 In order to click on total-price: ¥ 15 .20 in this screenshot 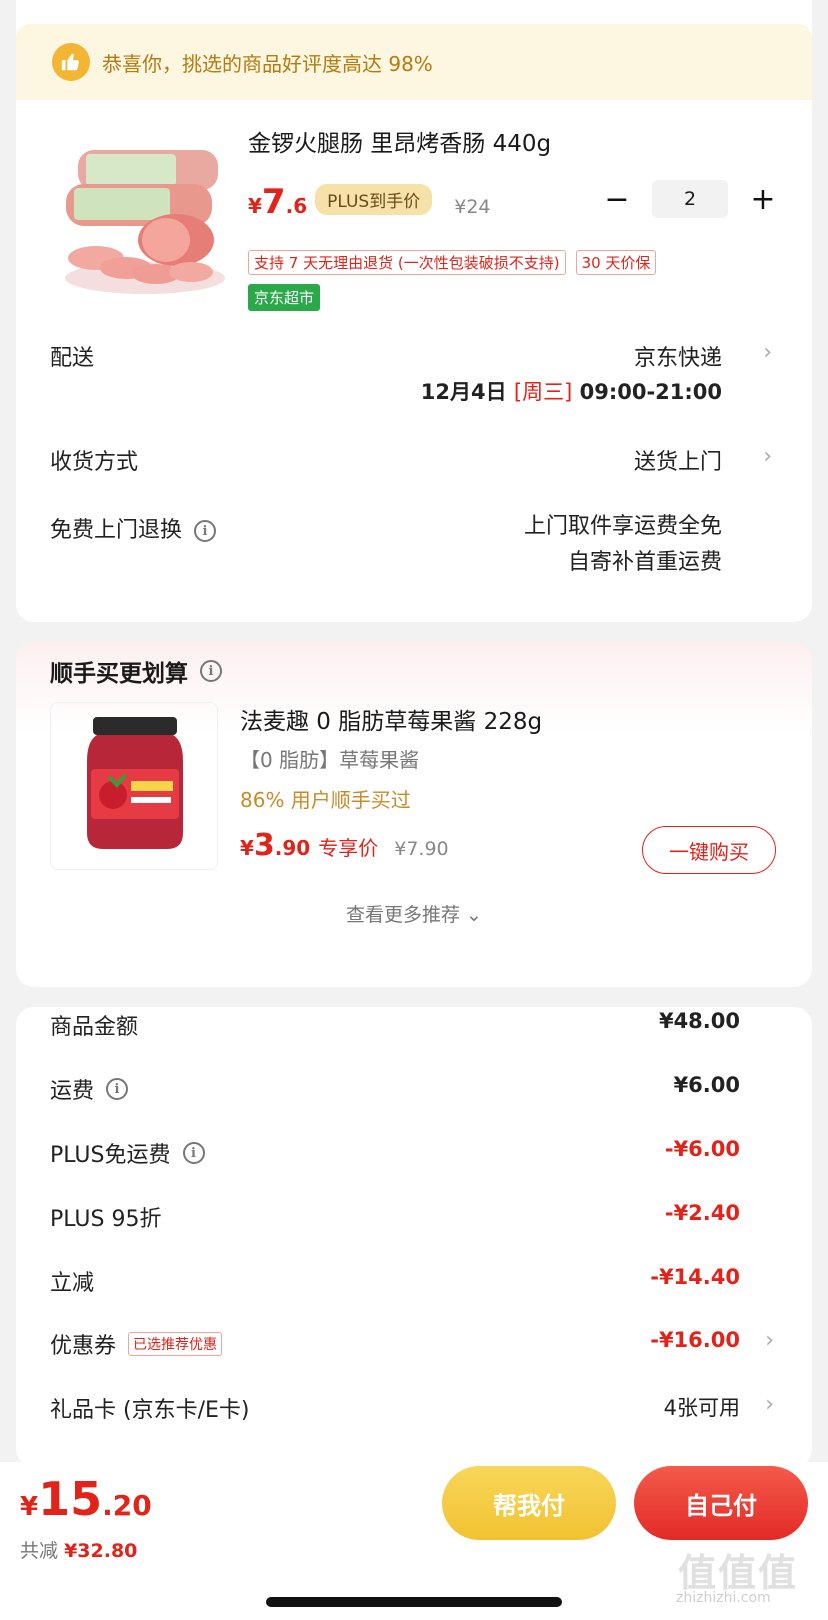, I will do `click(86, 1499)`.